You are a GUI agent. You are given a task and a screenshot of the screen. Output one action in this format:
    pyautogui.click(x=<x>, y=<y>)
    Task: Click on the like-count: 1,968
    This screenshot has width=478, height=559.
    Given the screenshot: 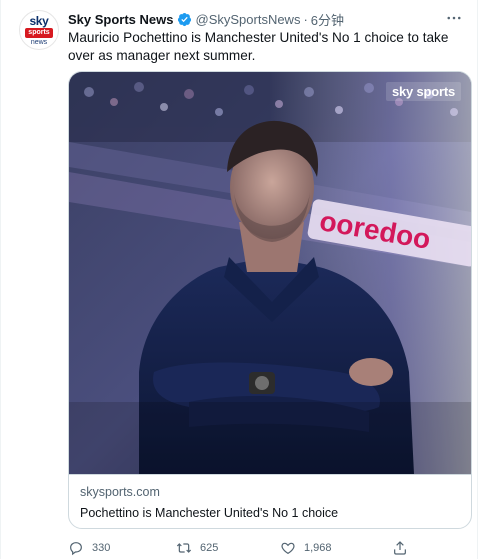 What is the action you would take?
    pyautogui.click(x=318, y=548)
    